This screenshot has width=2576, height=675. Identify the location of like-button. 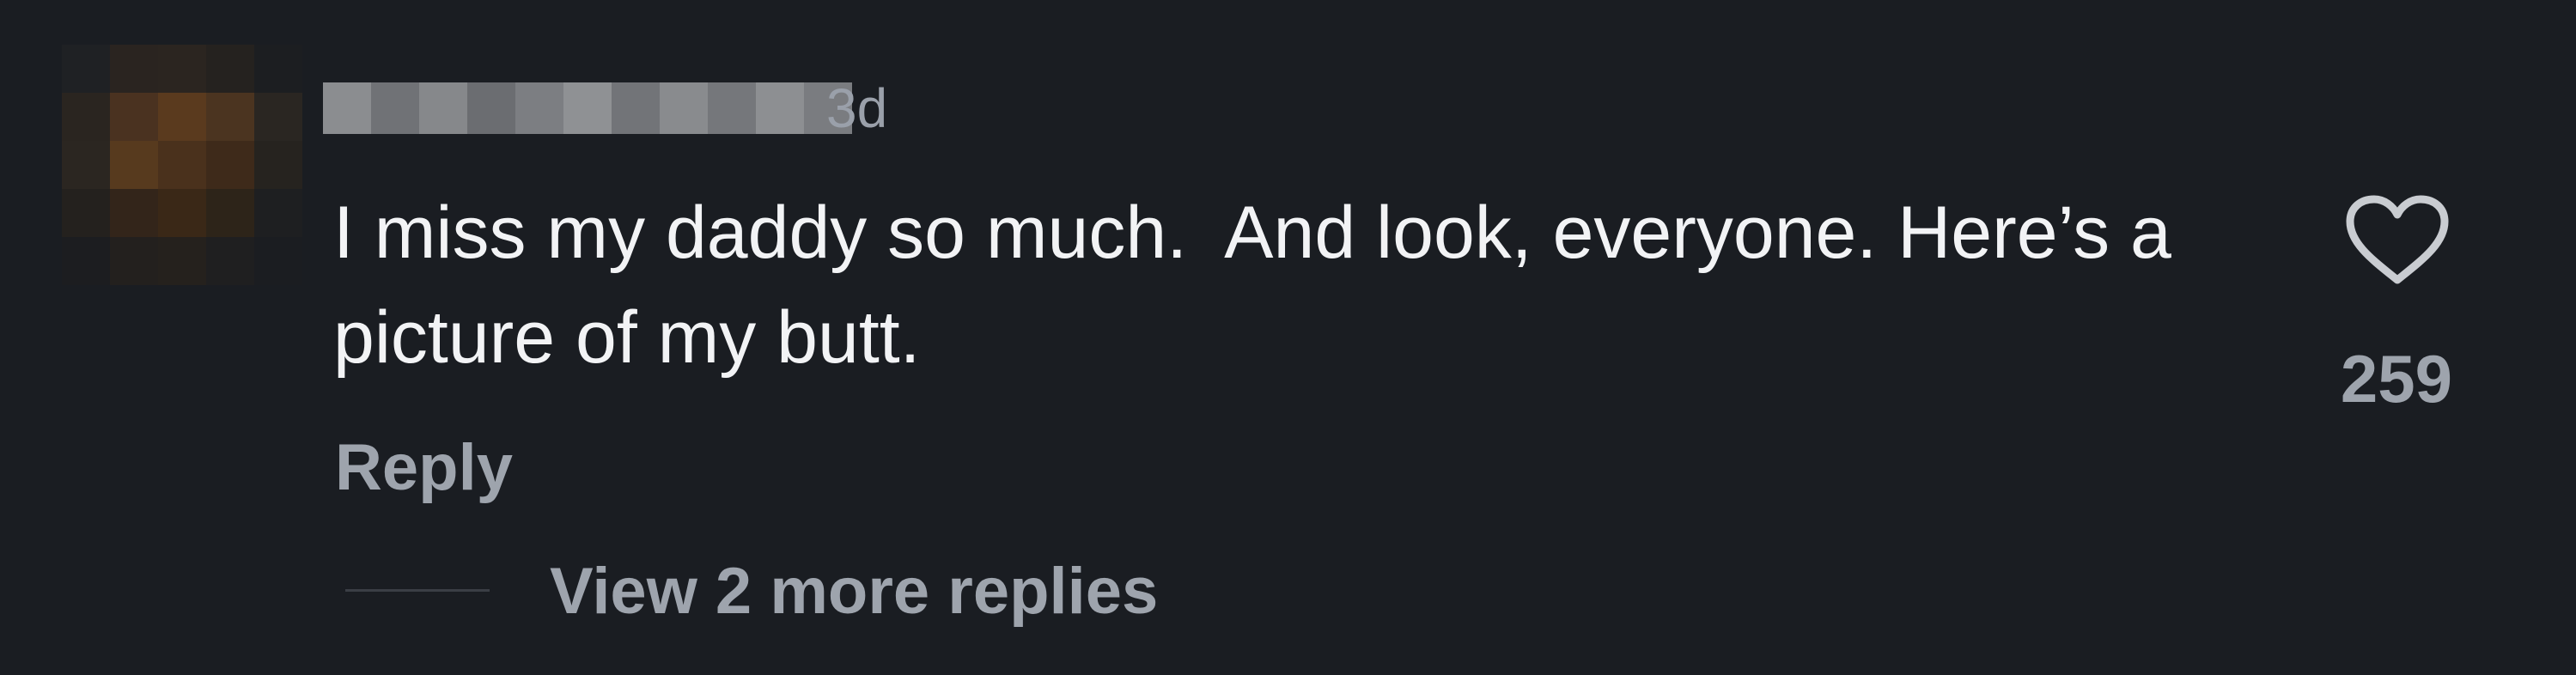
(2397, 241).